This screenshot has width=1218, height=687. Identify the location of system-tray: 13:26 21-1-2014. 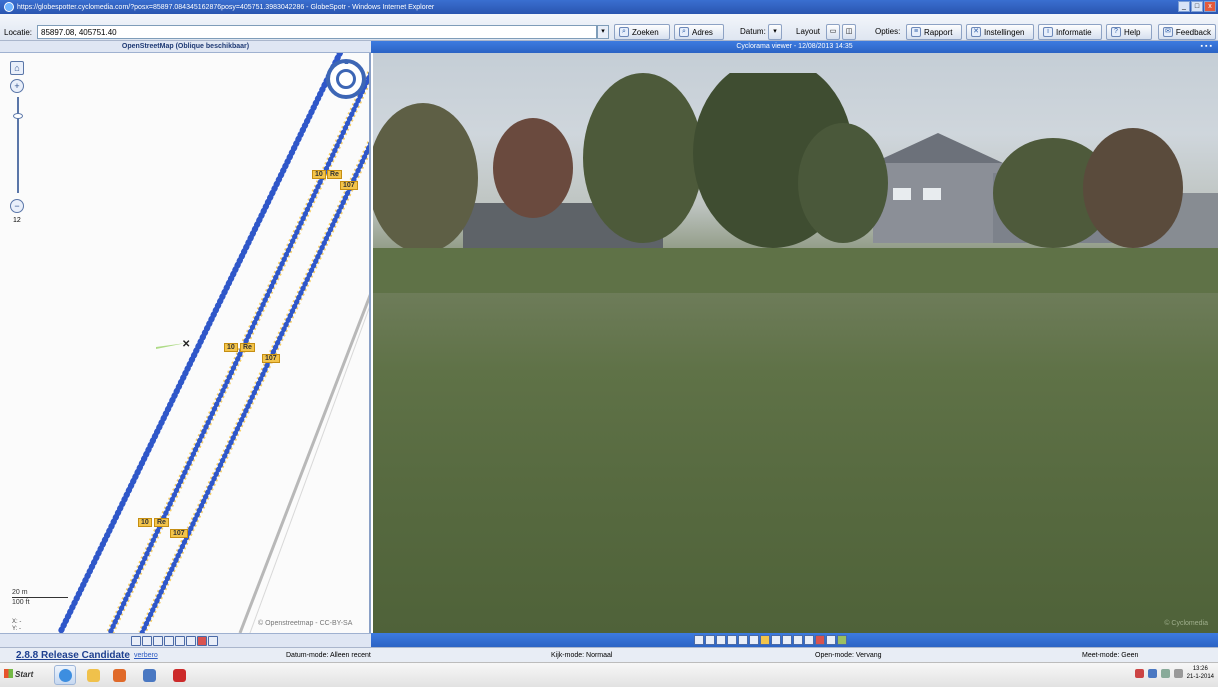
(1174, 673).